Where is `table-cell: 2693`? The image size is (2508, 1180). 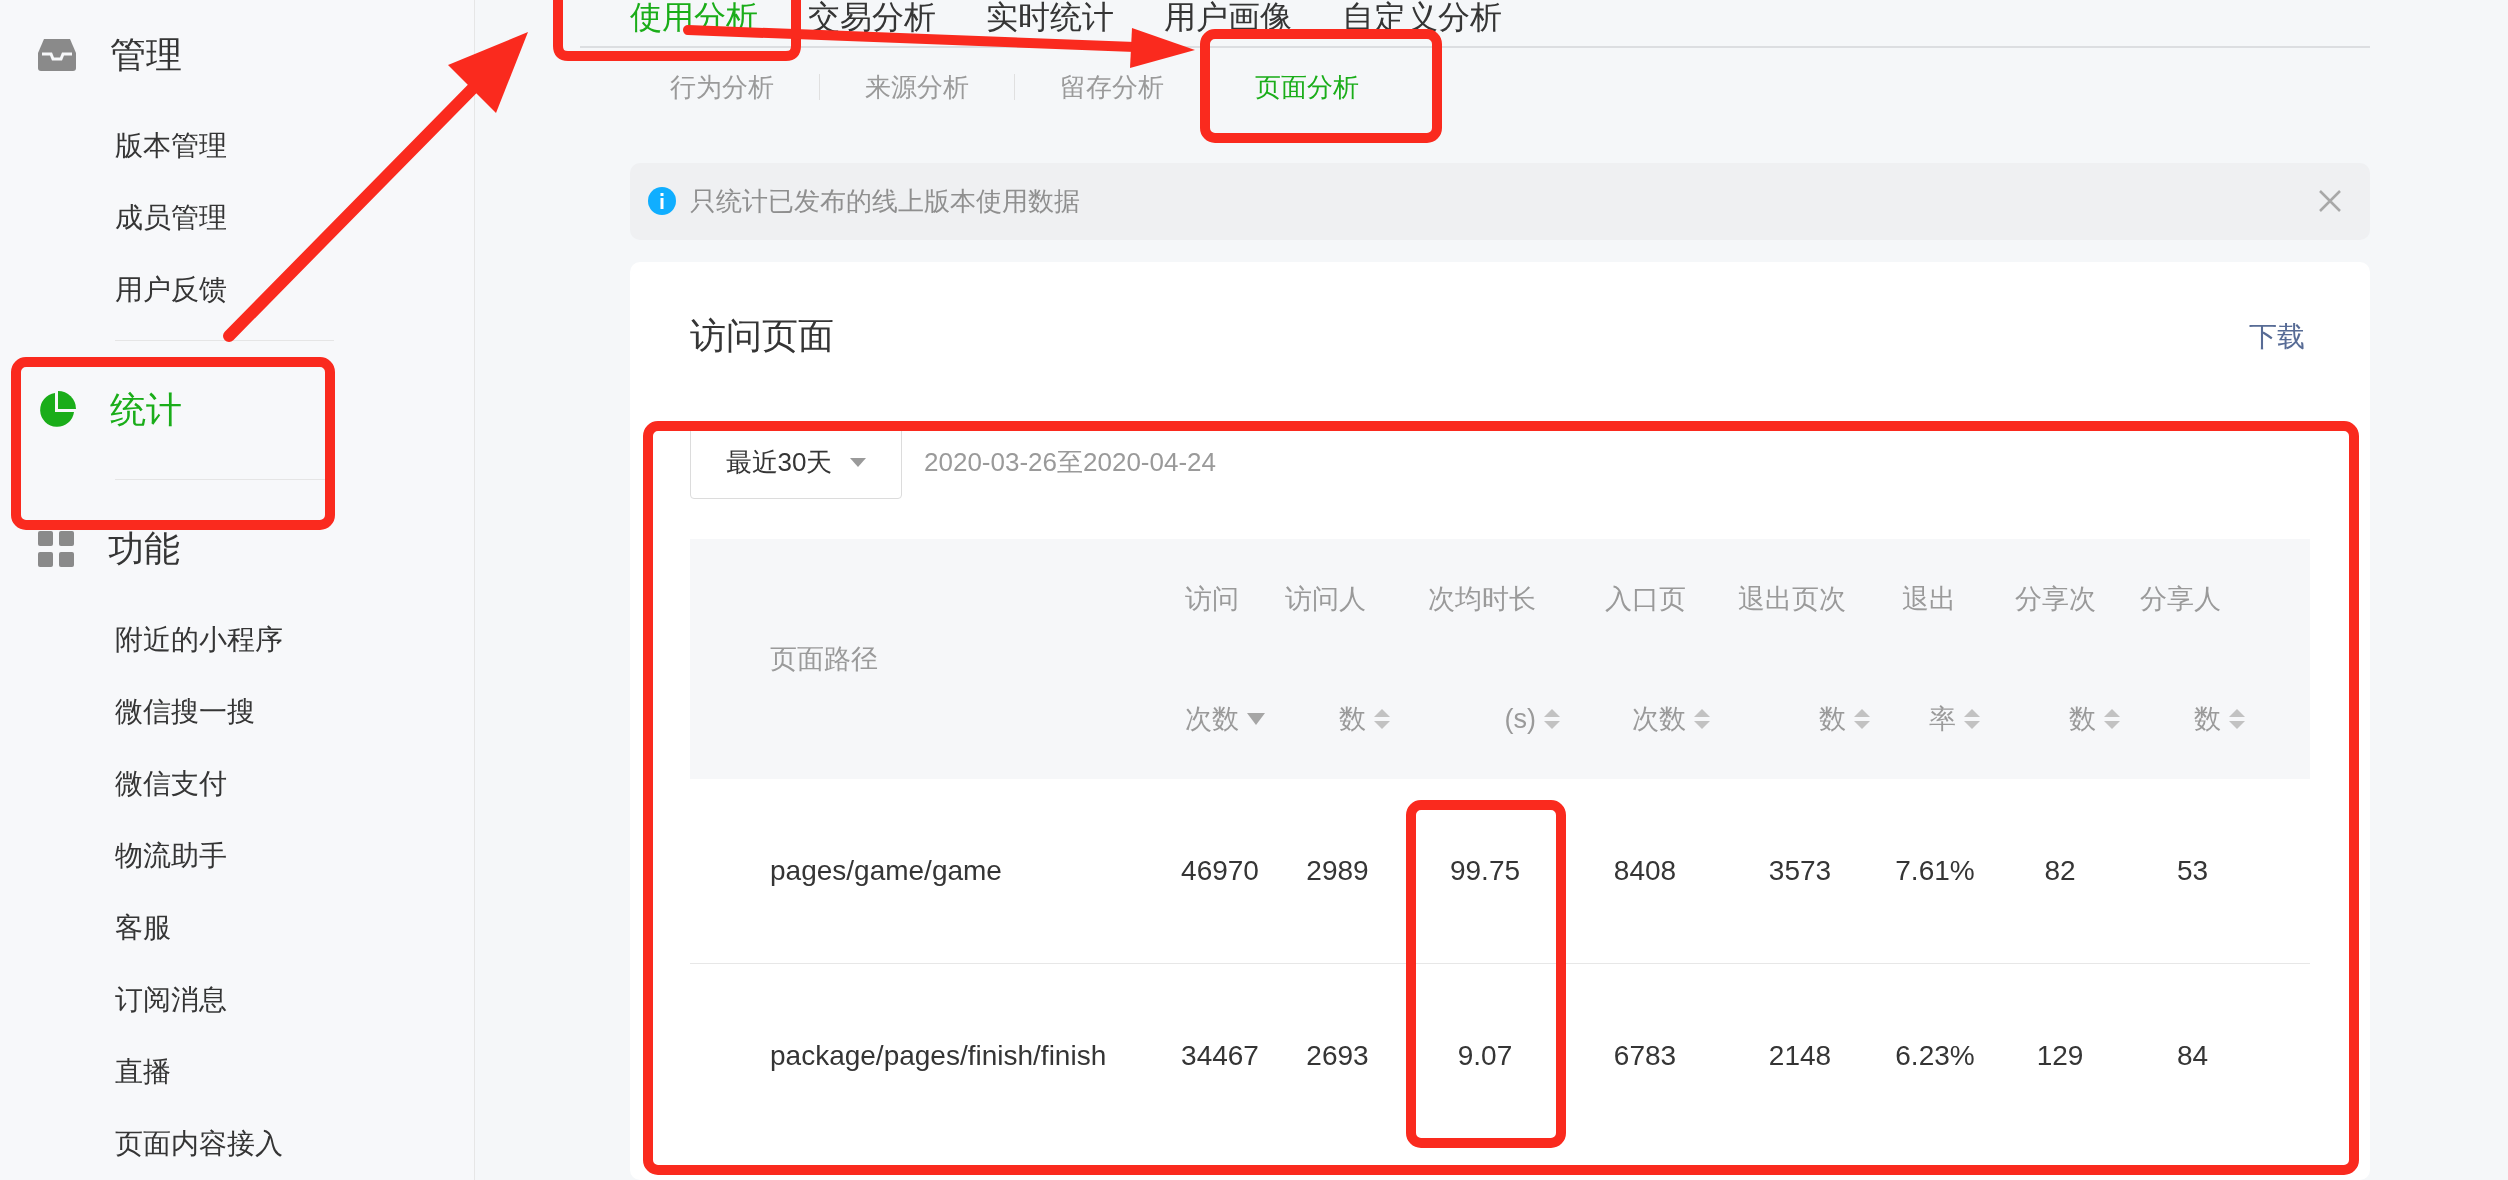
table-cell: 2693 is located at coordinates (1337, 1055).